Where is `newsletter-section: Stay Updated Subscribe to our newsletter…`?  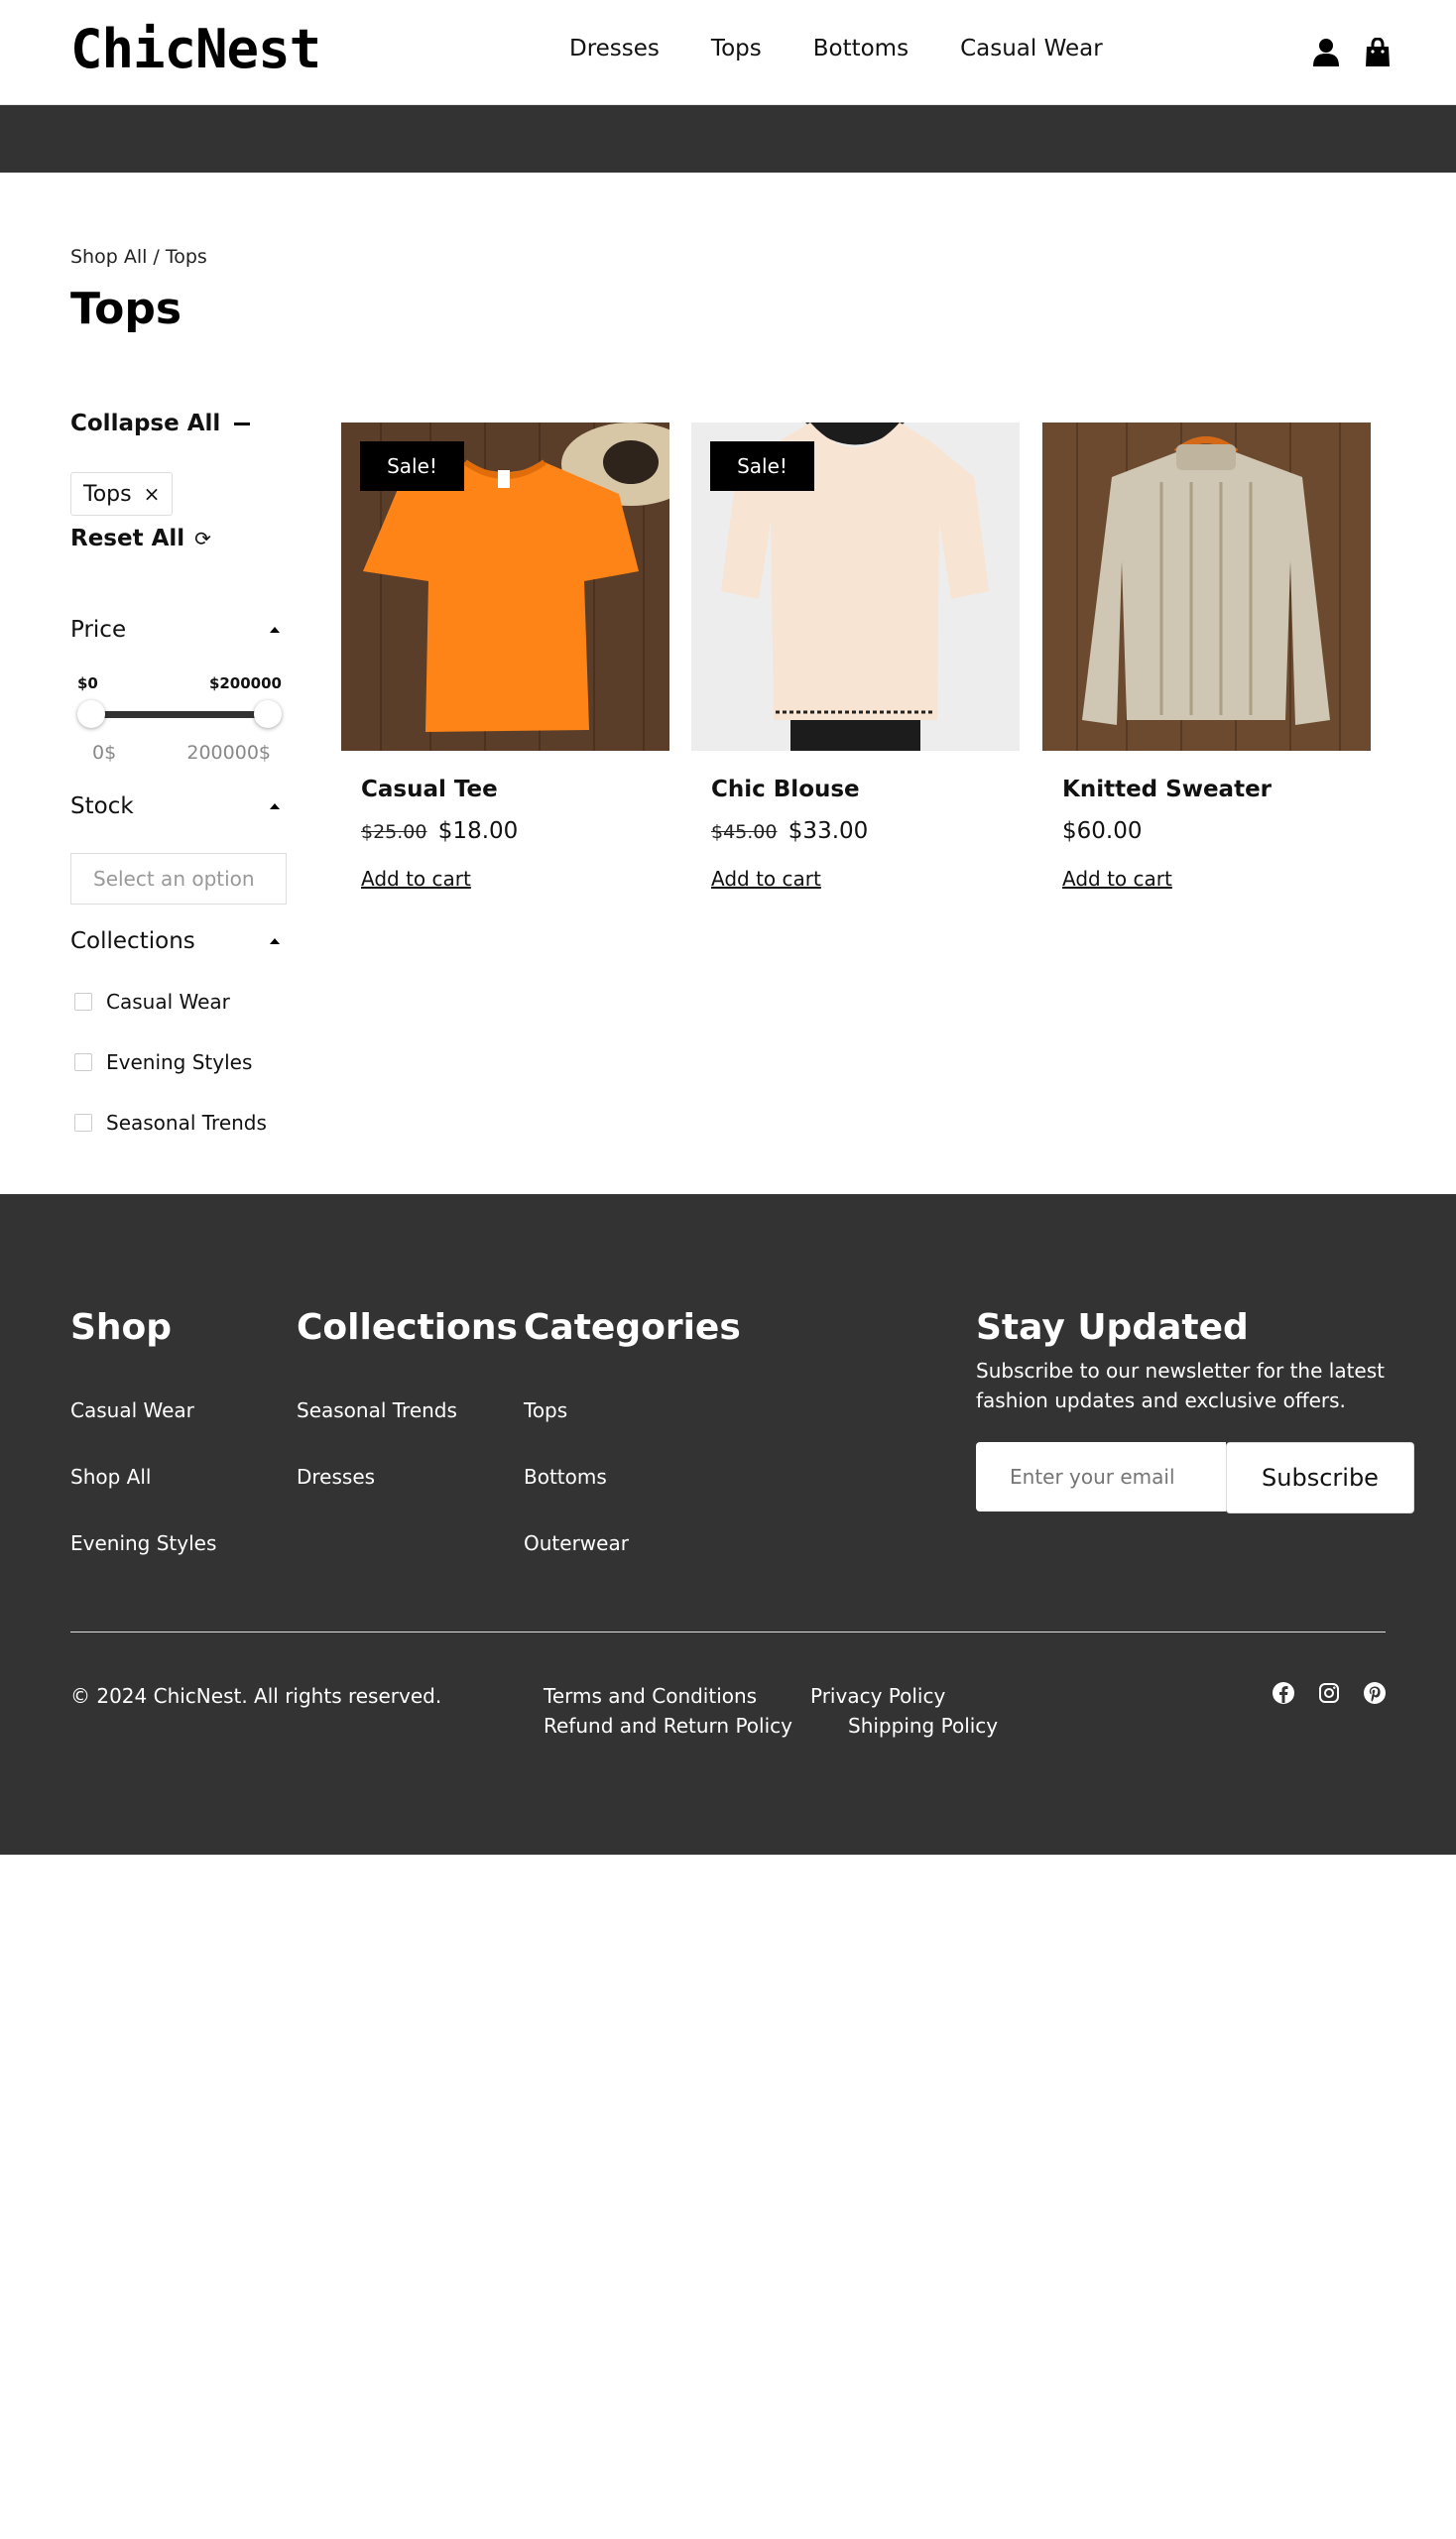
newsletter-section: Stay Updated Subscribe to our newsletter… is located at coordinates (1194, 1361).